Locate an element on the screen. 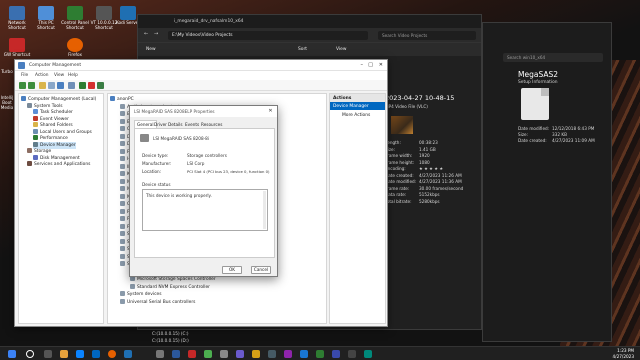  device-status-label: Device status is located at coordinates (156, 184).